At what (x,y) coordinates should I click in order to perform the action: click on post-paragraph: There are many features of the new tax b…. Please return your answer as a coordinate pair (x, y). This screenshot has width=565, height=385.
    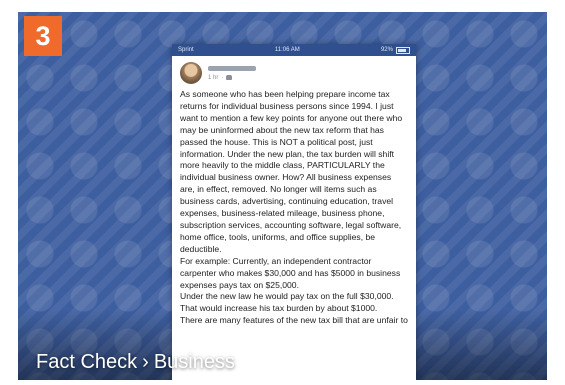
    Looking at the image, I should click on (294, 320).